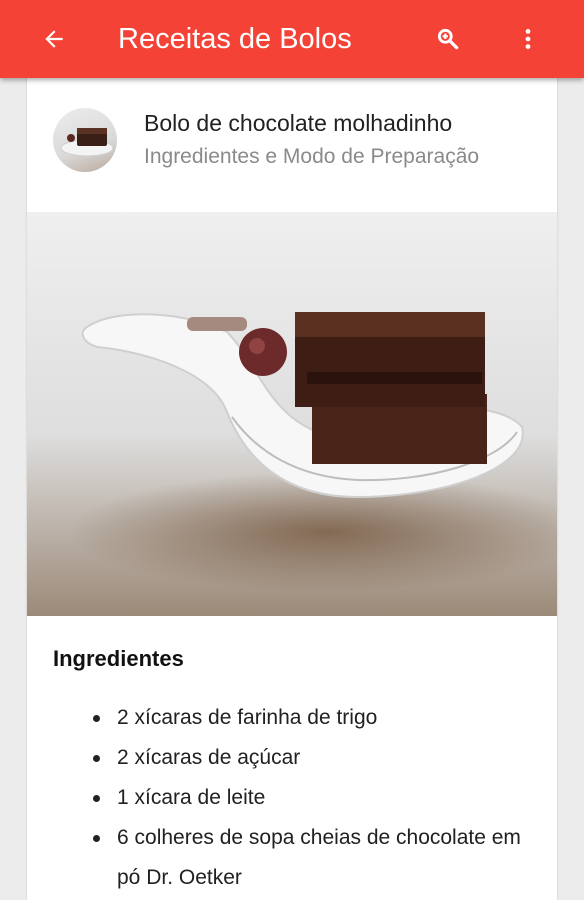  I want to click on list-item: 2 xícaras de açúcar, so click(293, 758).